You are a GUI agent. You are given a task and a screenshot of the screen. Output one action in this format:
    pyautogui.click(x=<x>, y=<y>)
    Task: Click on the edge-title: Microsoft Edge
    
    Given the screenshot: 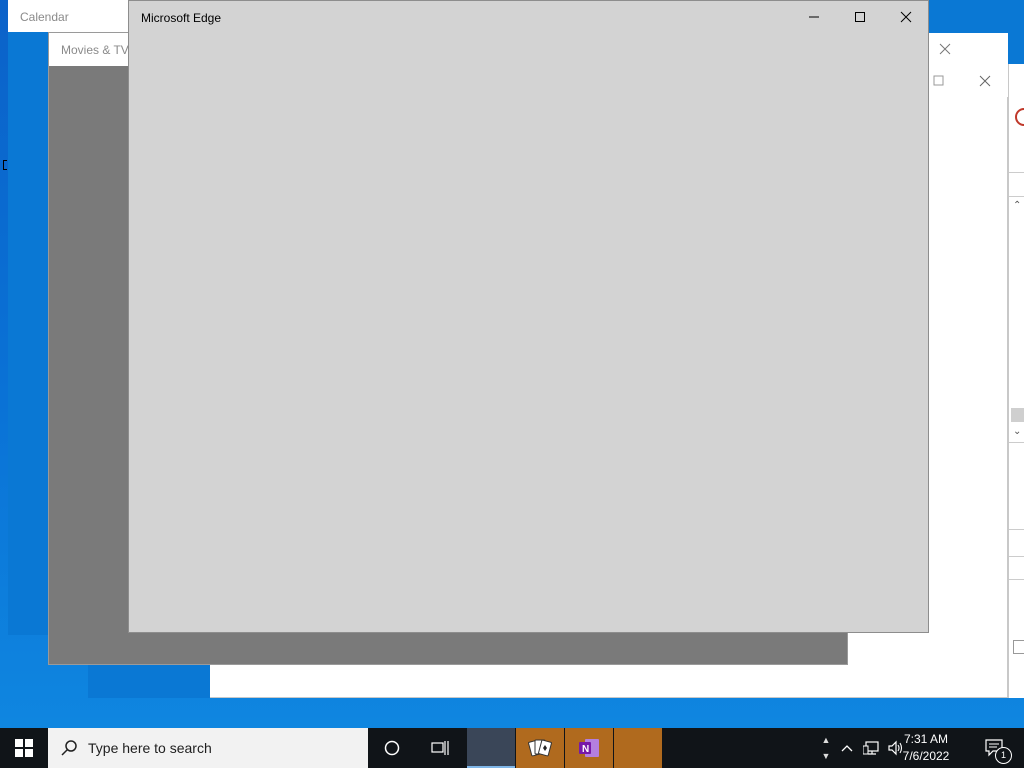 What is the action you would take?
    pyautogui.click(x=181, y=18)
    